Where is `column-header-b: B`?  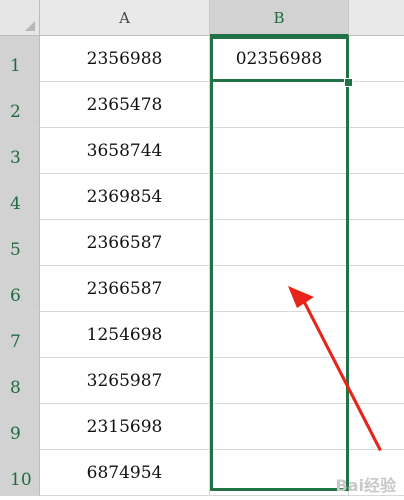 column-header-b: B is located at coordinates (279, 18).